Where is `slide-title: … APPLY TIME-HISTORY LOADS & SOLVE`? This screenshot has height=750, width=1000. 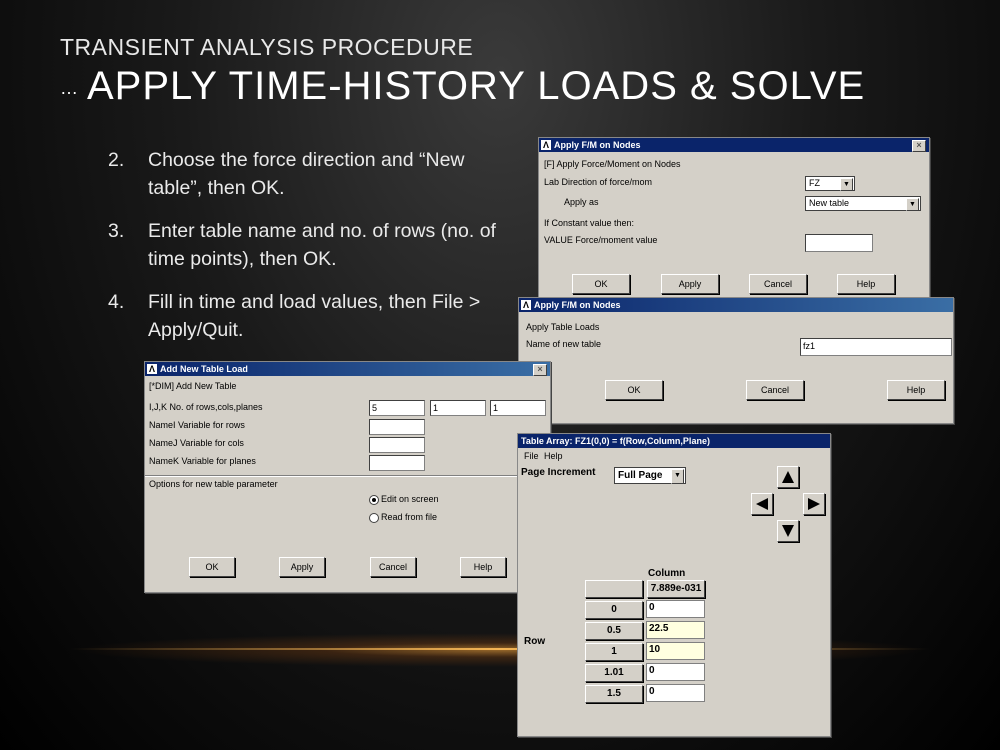
slide-title: … APPLY TIME-HISTORY LOADS & SOLVE is located at coordinates (462, 86).